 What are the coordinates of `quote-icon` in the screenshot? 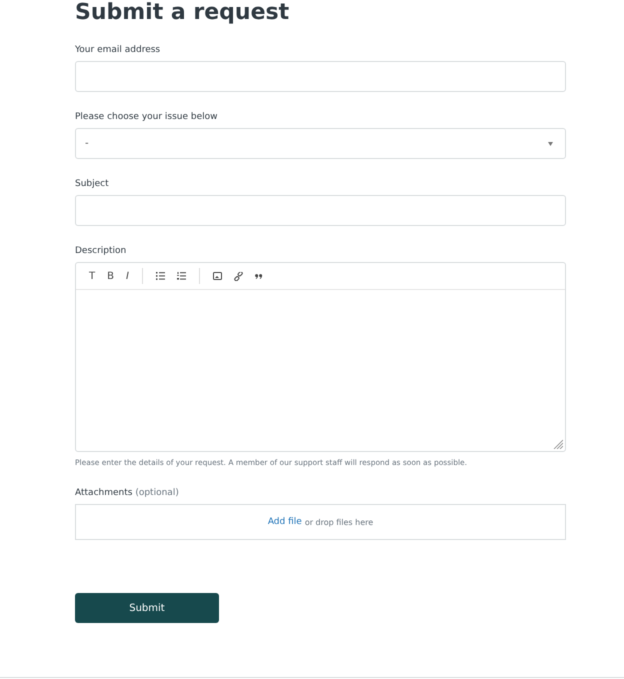 It's located at (258, 276).